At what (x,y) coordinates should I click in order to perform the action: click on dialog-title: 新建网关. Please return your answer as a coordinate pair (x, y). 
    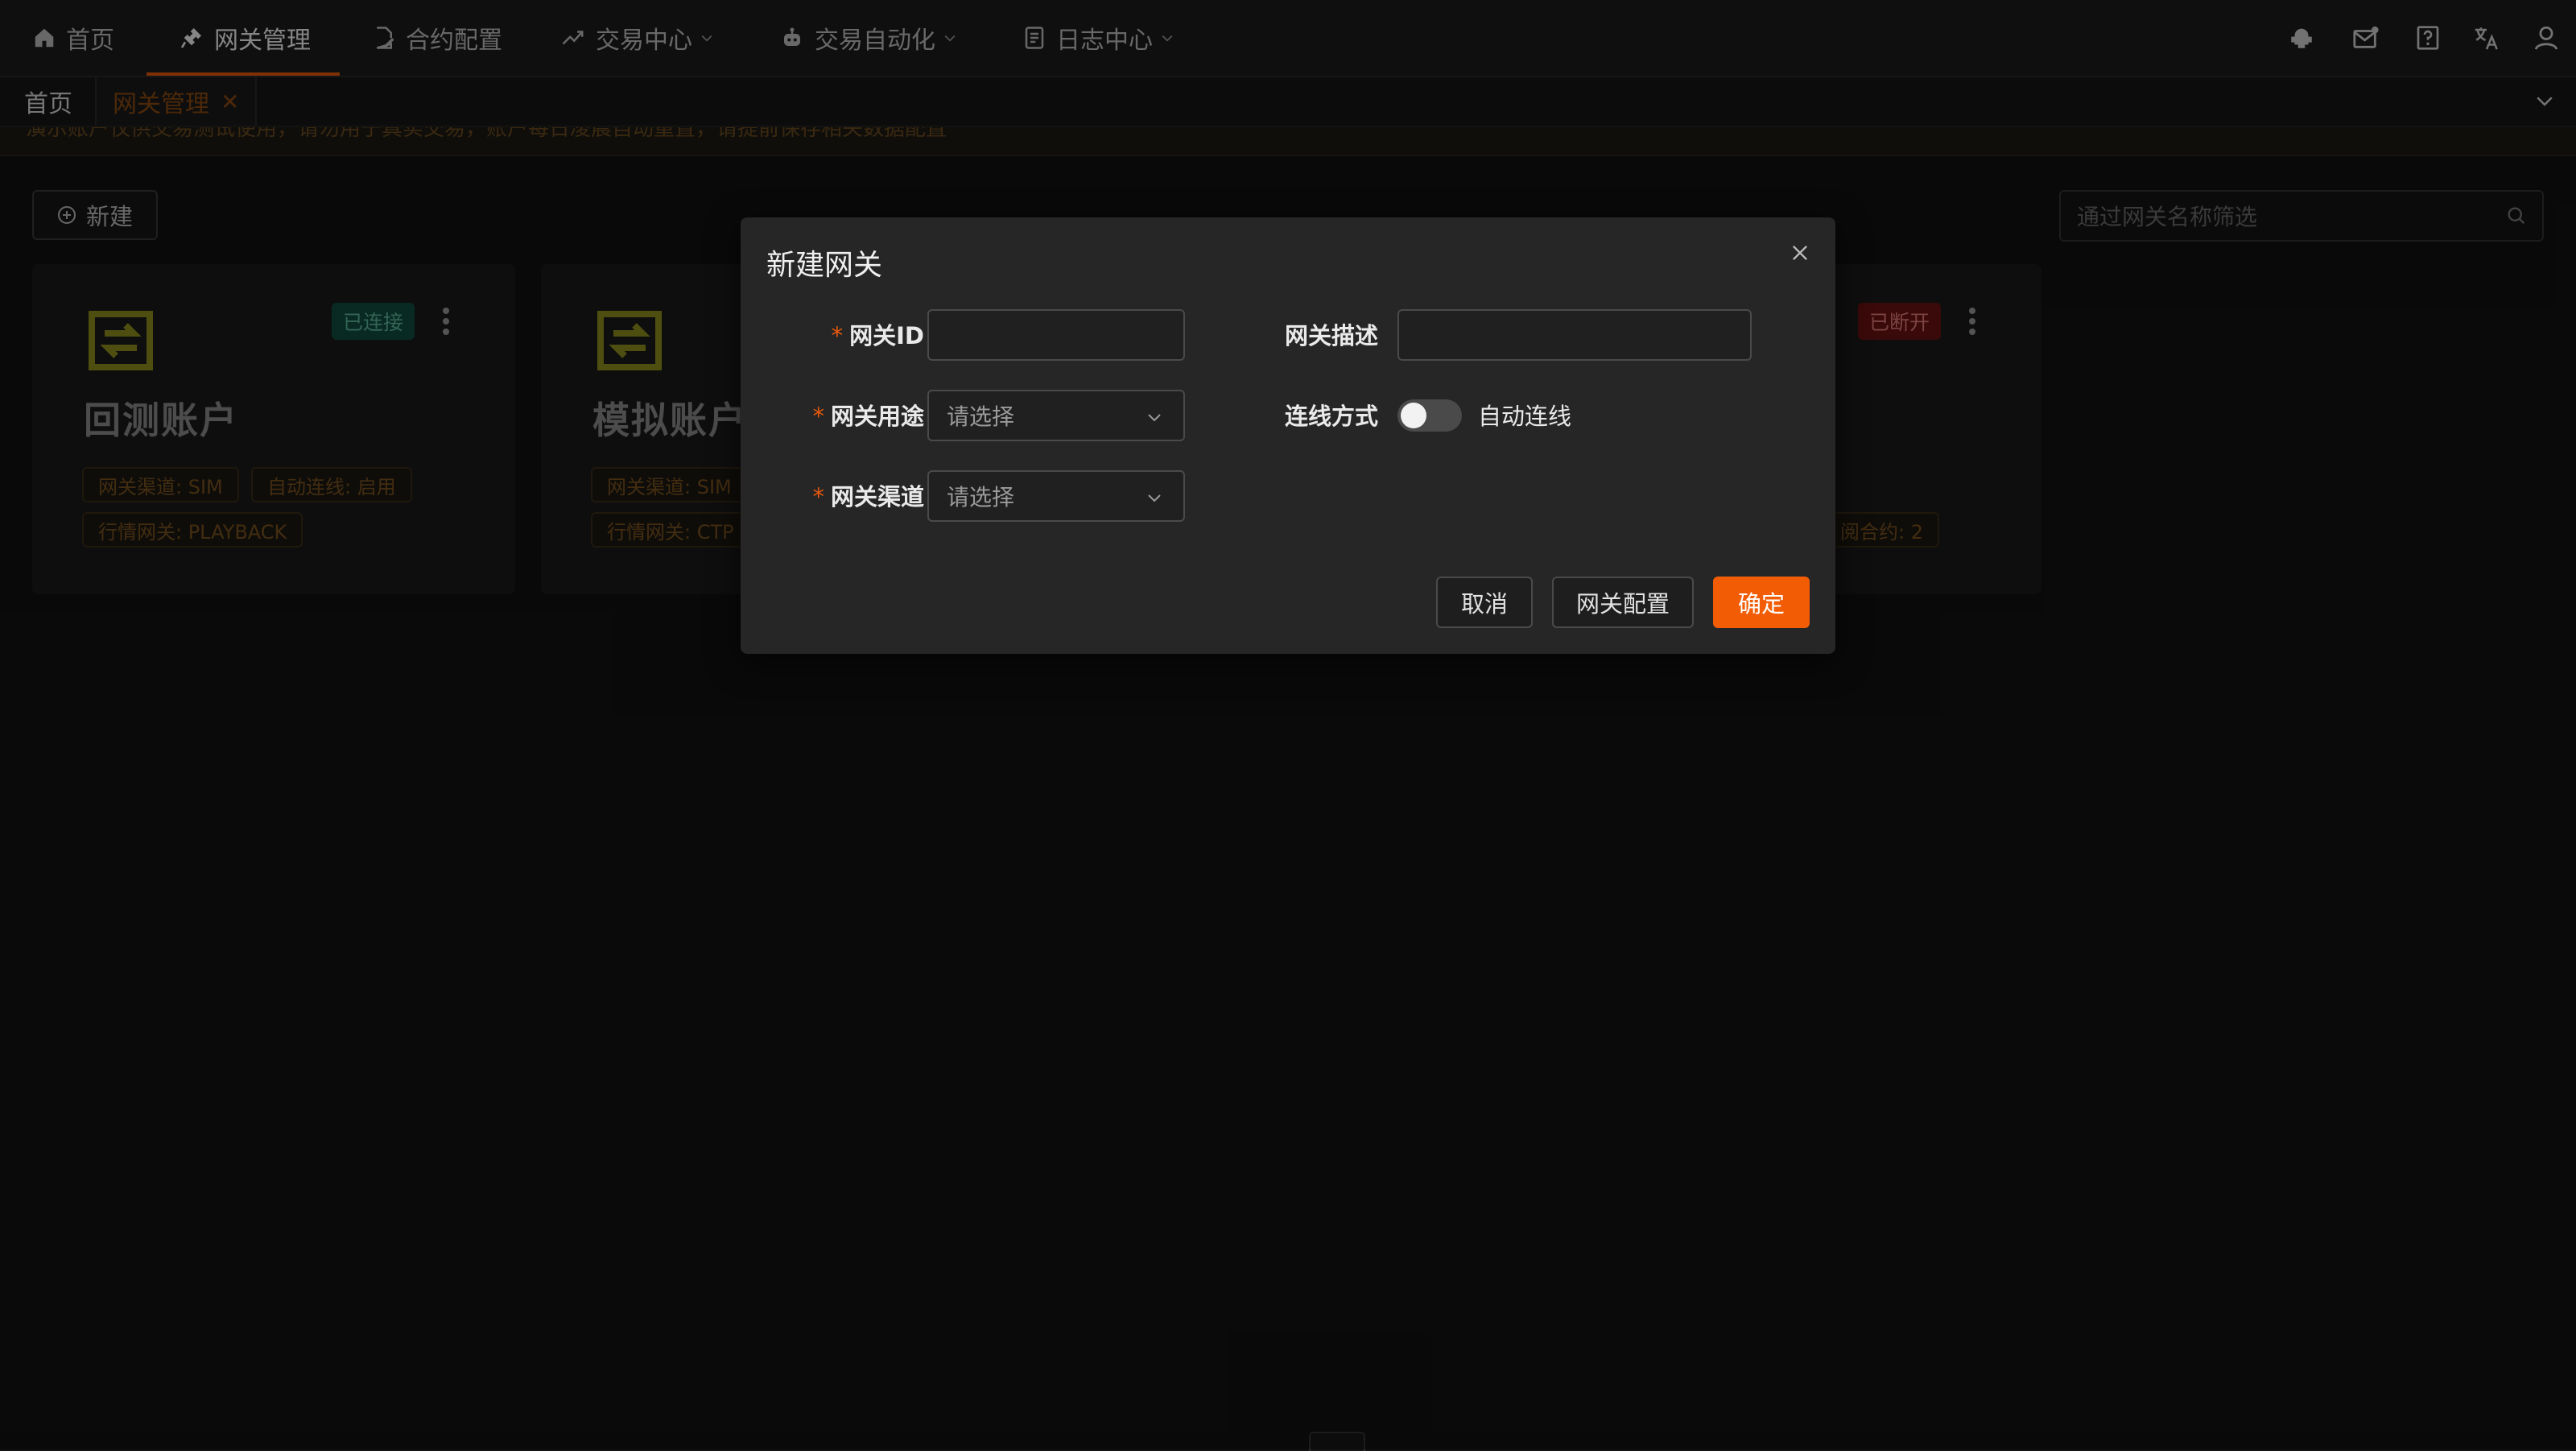
    Looking at the image, I should click on (824, 265).